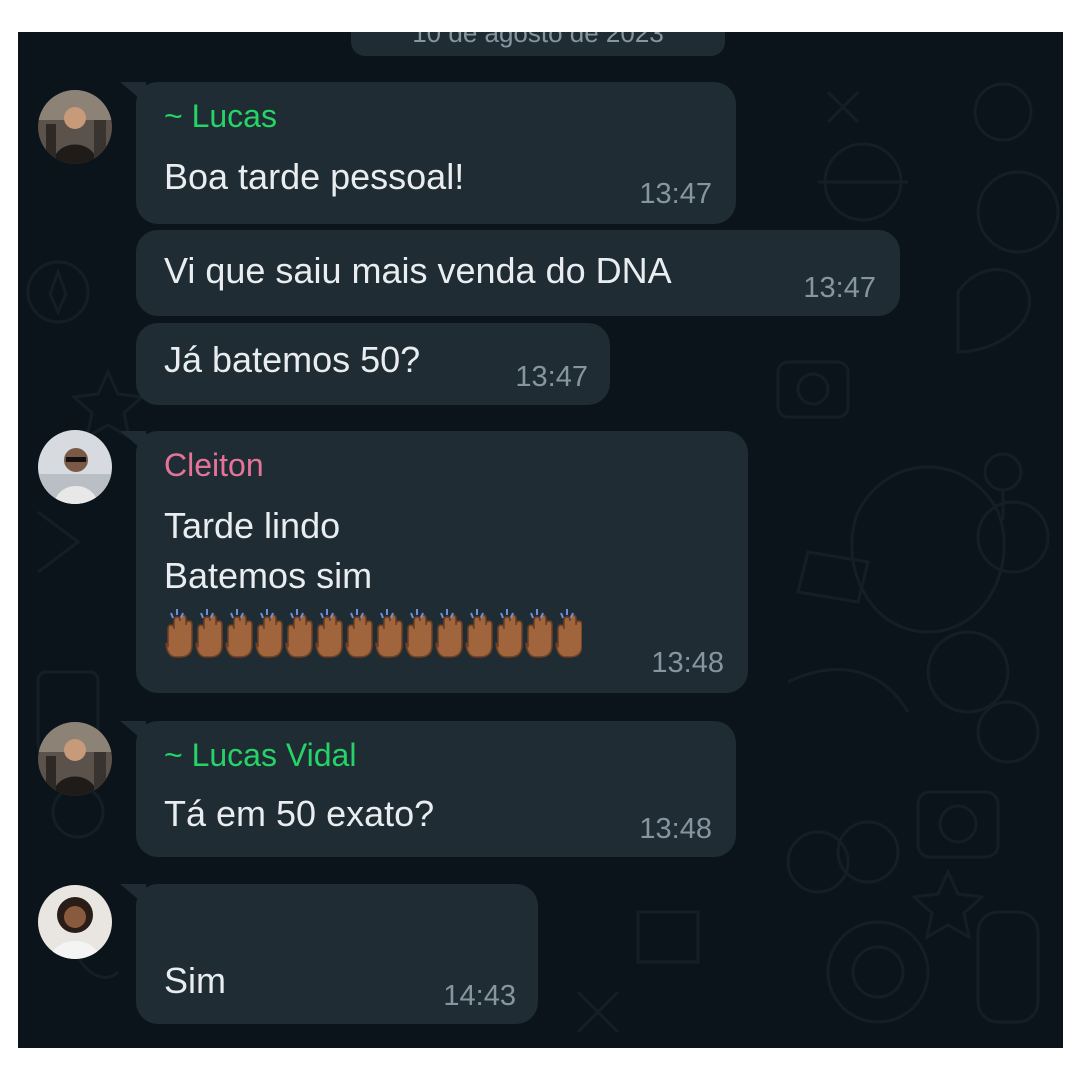 The height and width of the screenshot is (1080, 1080). What do you see at coordinates (314, 176) in the screenshot?
I see `message-text: Boa tarde pessoal!` at bounding box center [314, 176].